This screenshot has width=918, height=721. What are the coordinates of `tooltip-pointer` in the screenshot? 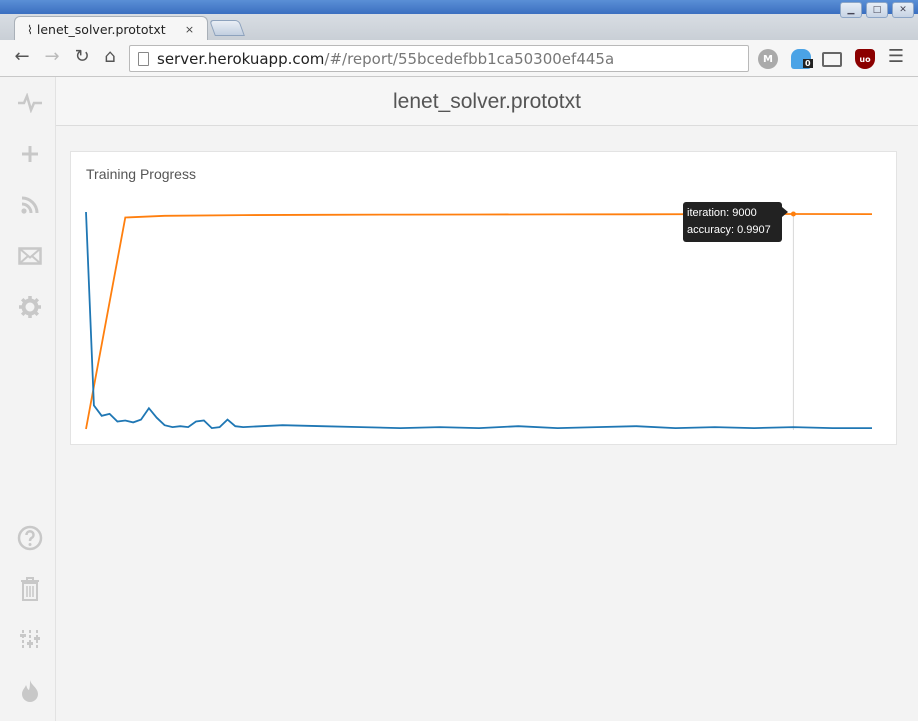 It's located at (785, 212).